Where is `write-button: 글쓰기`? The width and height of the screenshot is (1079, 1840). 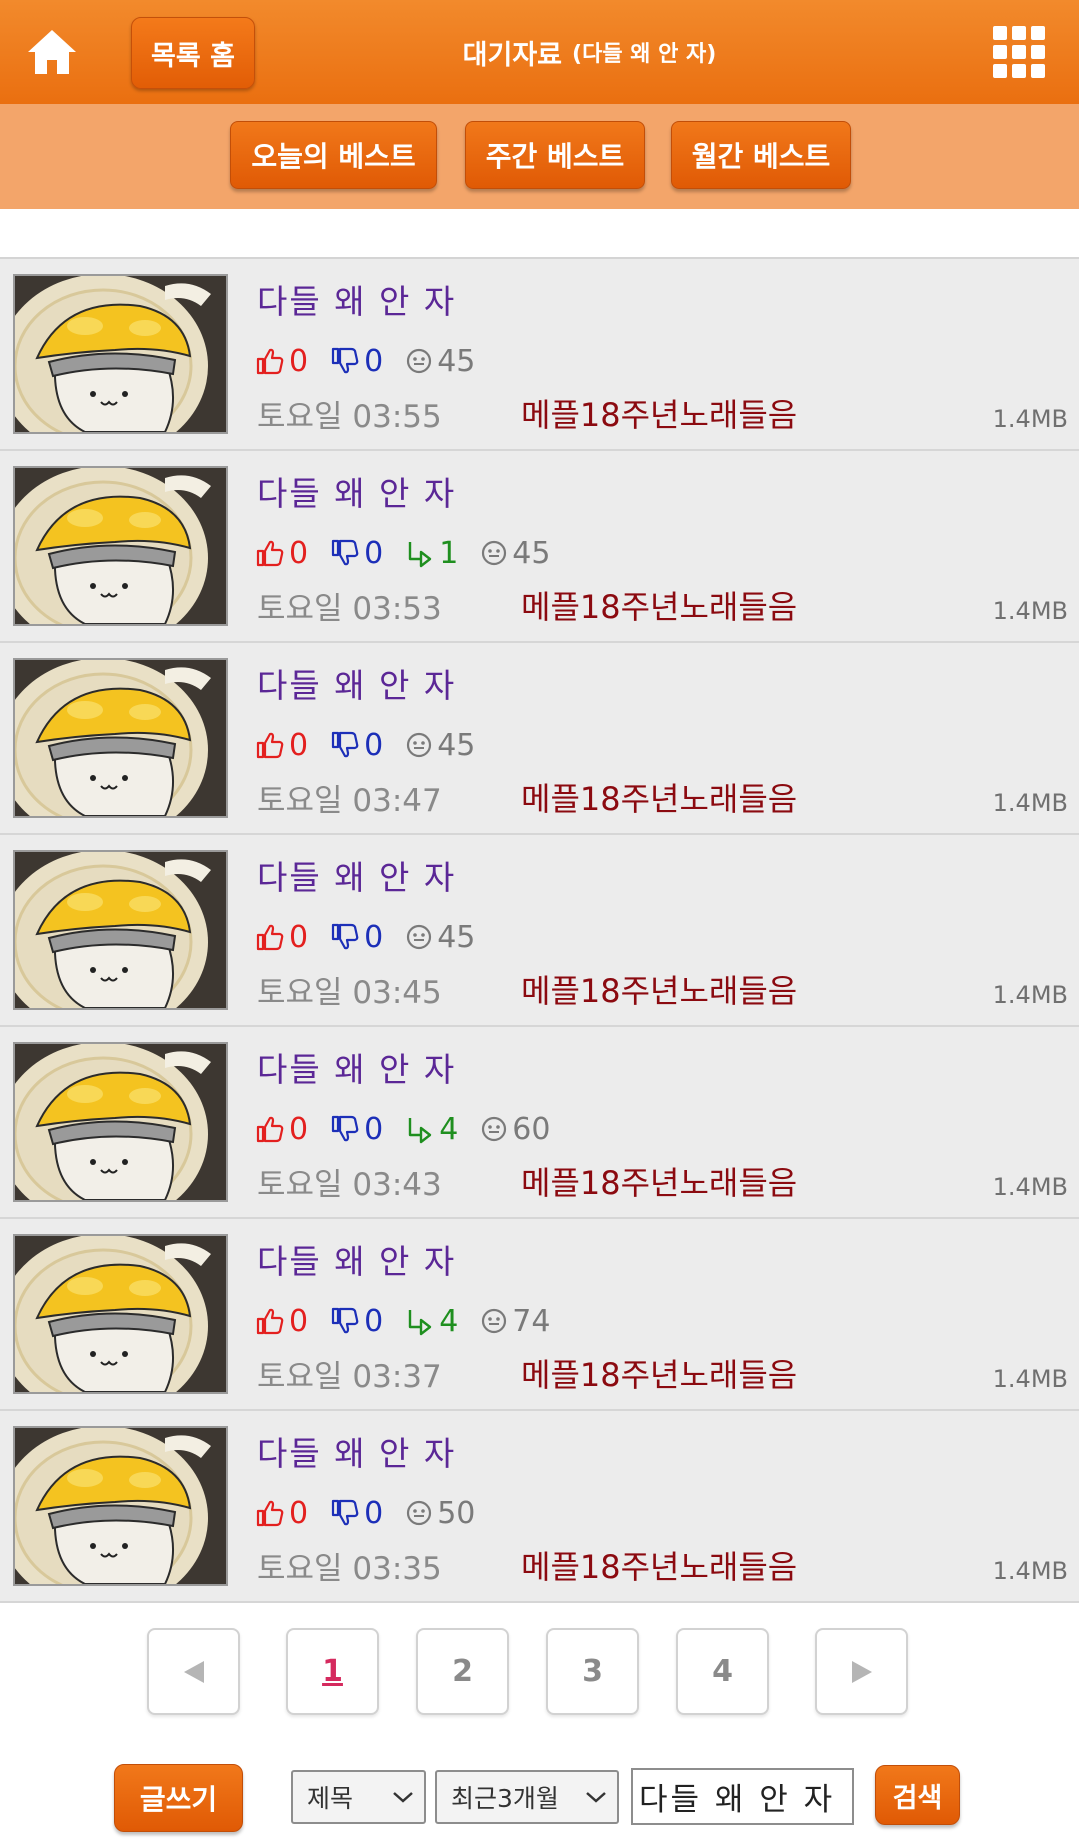 write-button: 글쓰기 is located at coordinates (178, 1798).